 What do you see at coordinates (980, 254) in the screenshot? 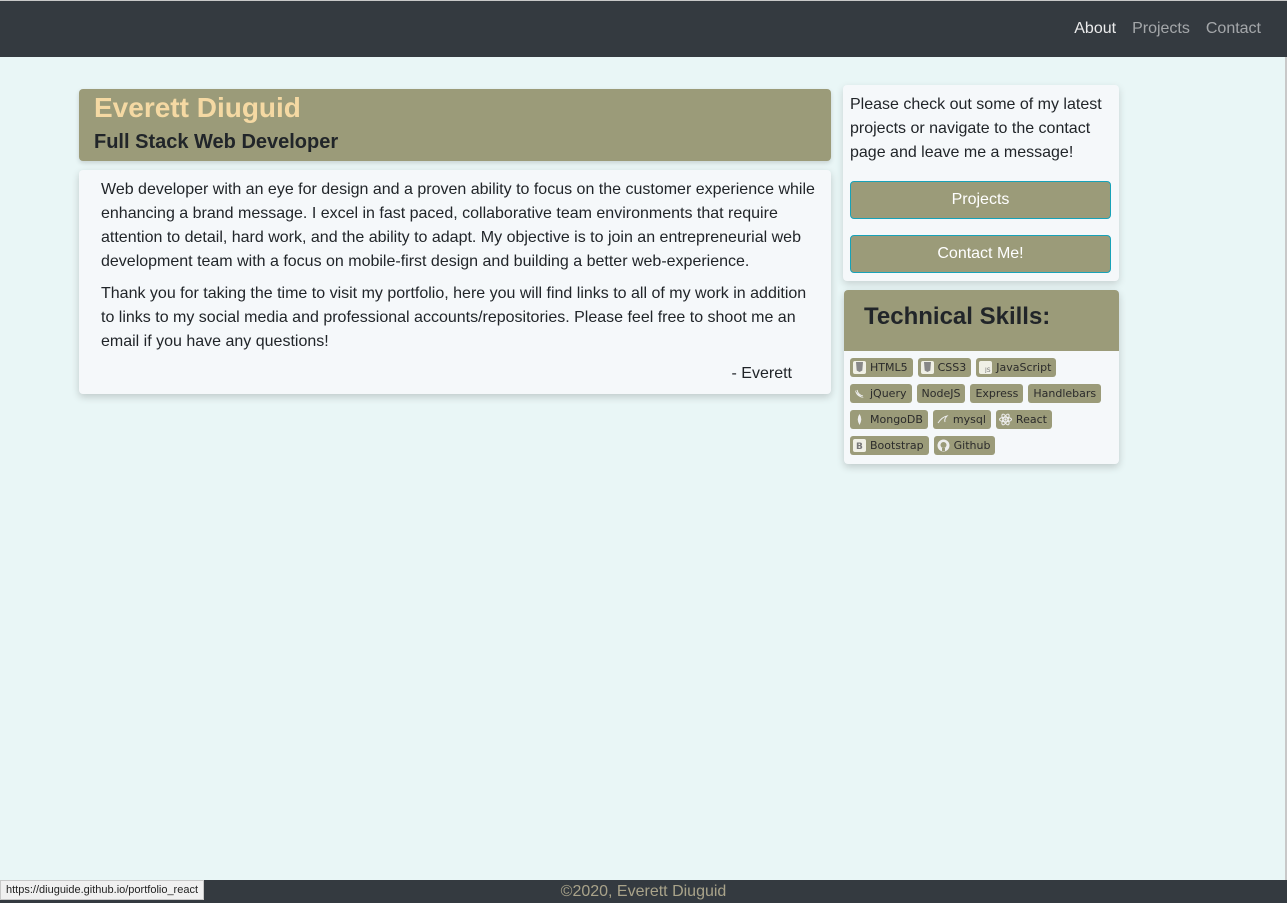
I see `contact-me-button: Contact Me!` at bounding box center [980, 254].